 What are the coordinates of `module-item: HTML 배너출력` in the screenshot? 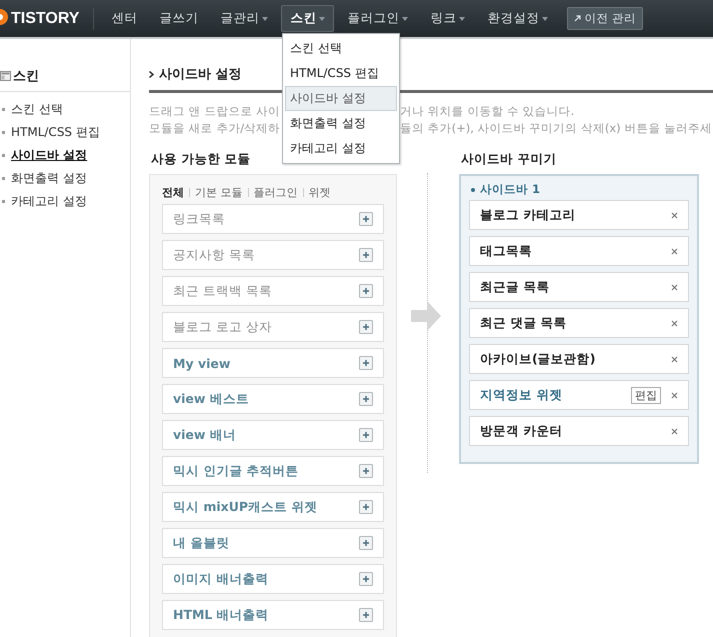 It's located at (273, 615).